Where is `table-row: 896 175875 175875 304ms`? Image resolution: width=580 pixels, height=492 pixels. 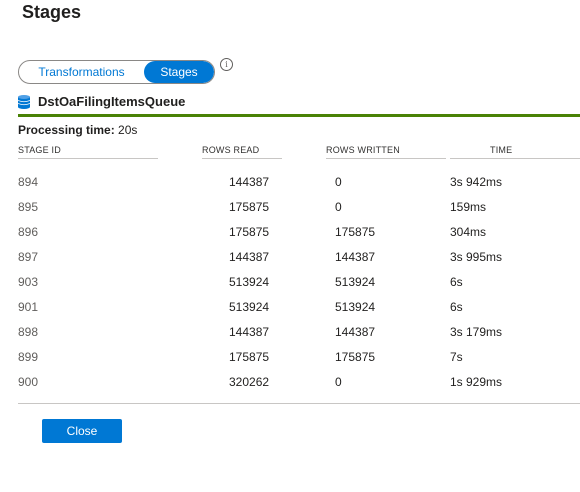 table-row: 896 175875 175875 304ms is located at coordinates (299, 236).